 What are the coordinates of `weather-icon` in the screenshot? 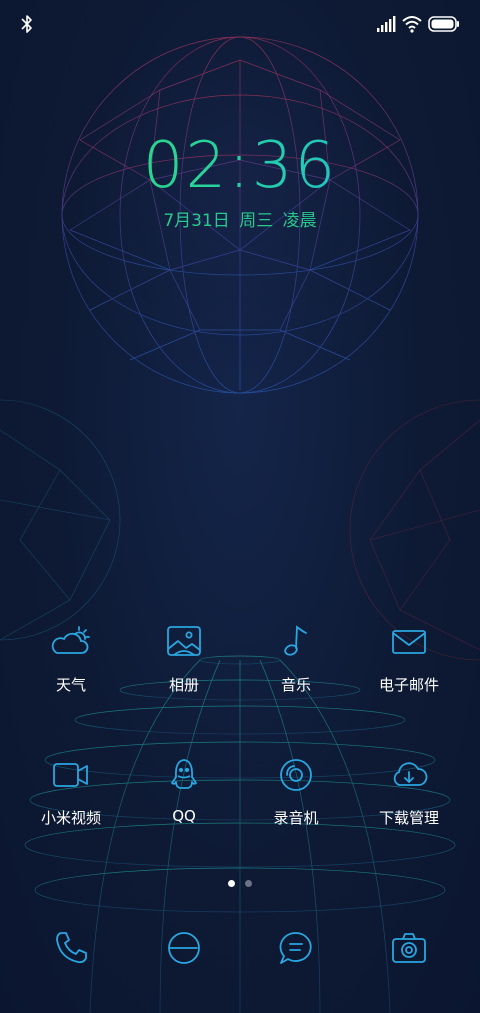 It's located at (70, 640).